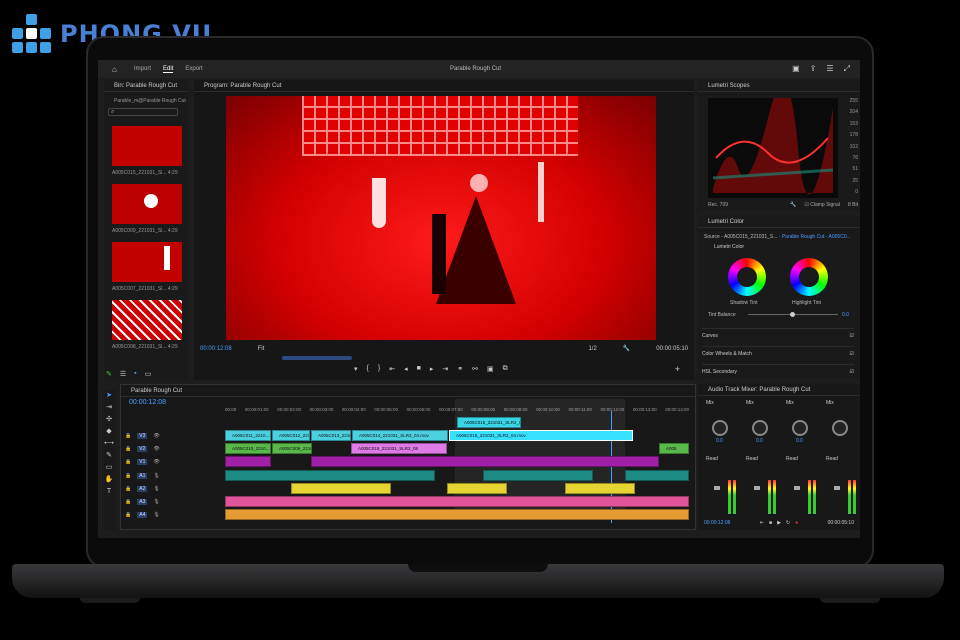 Image resolution: width=960 pixels, height=640 pixels. I want to click on icon-view-icon: ▪, so click(135, 374).